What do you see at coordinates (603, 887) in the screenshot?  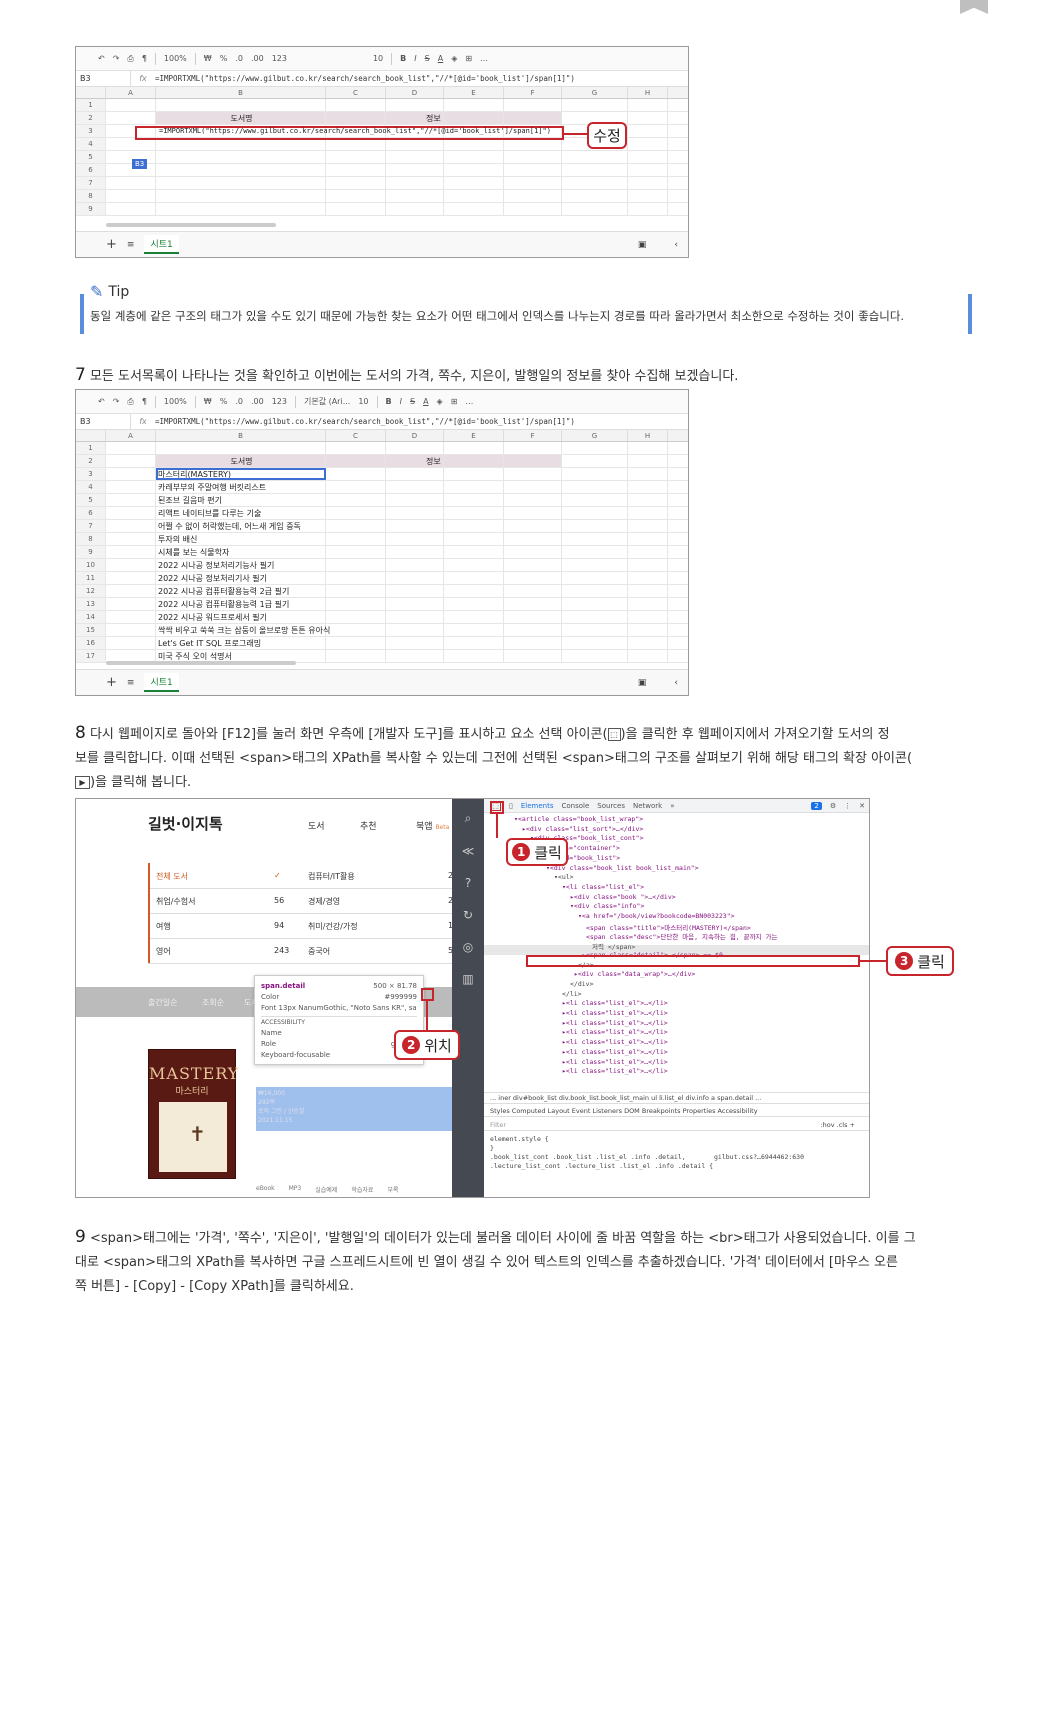 I see `dom-node-line: ▾<li class="list_el">` at bounding box center [603, 887].